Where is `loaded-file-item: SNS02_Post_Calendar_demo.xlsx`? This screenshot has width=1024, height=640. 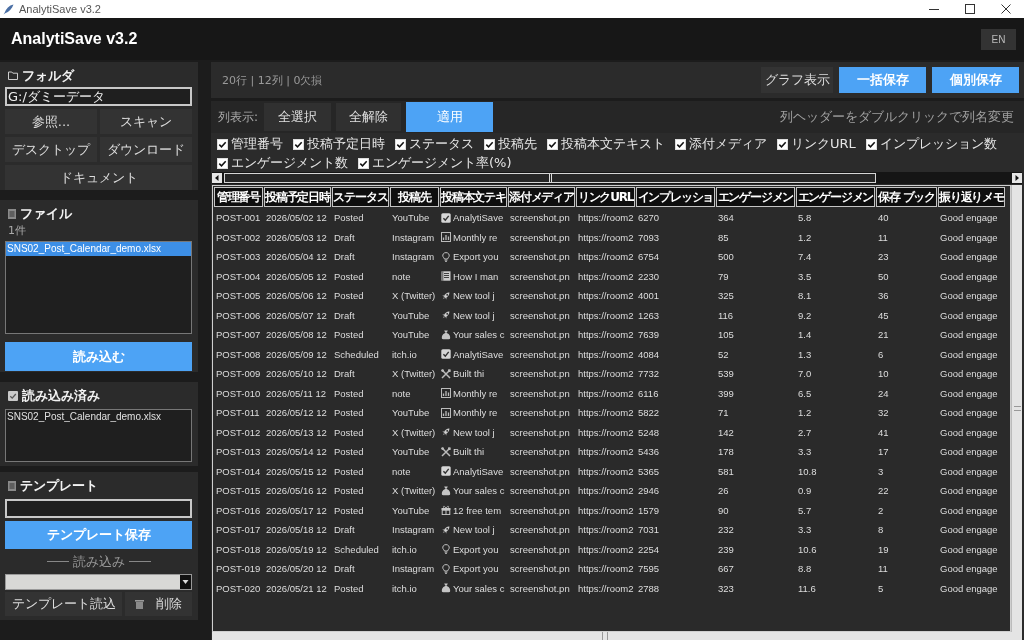
loaded-file-item: SNS02_Post_Calendar_demo.xlsx is located at coordinates (98, 417).